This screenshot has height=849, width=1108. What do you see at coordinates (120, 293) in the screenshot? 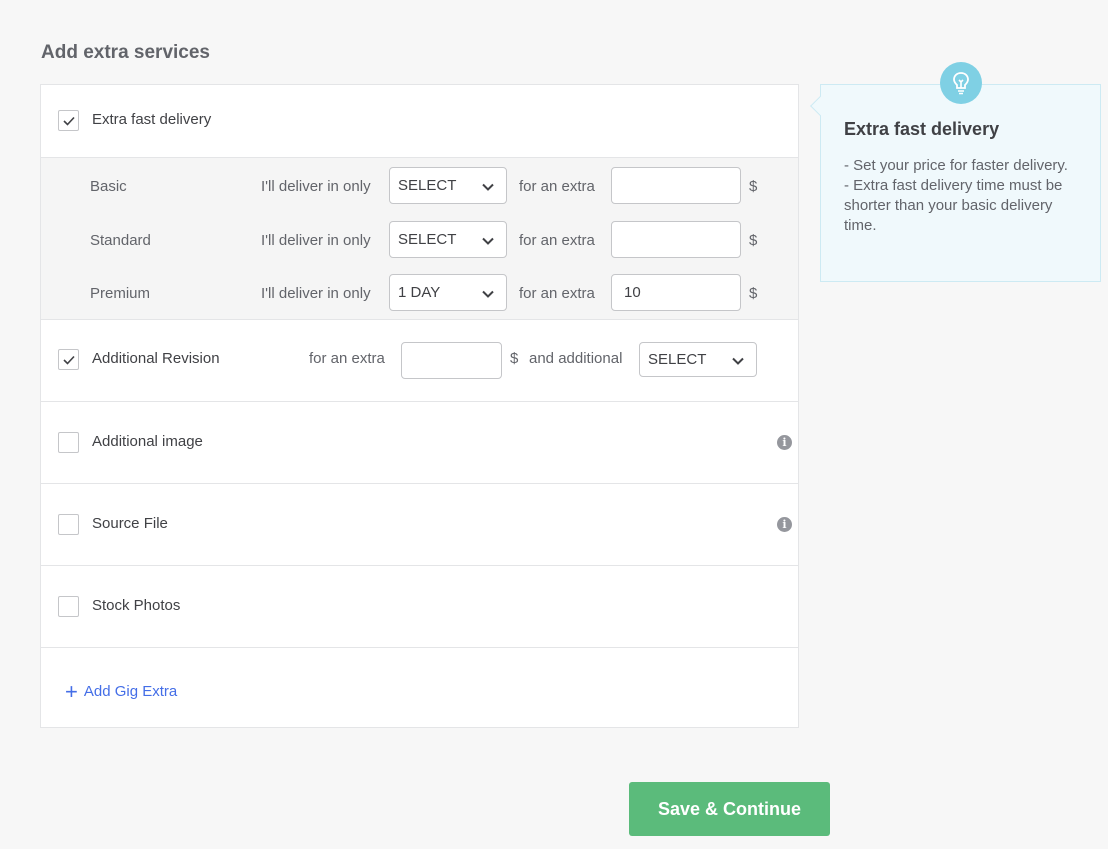
I see `tier-name: Premium` at bounding box center [120, 293].